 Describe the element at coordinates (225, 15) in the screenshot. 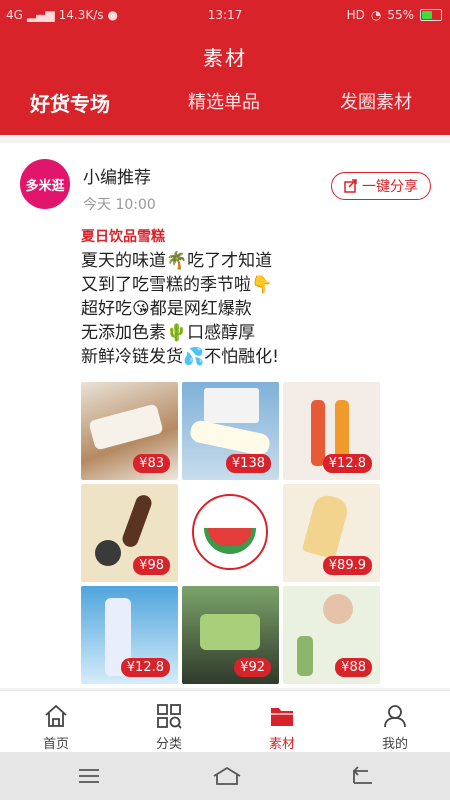

I see `status-bar: 4G ▂▄▆ 14.3K/s ● 13:17 HD ◔ 55%` at that location.